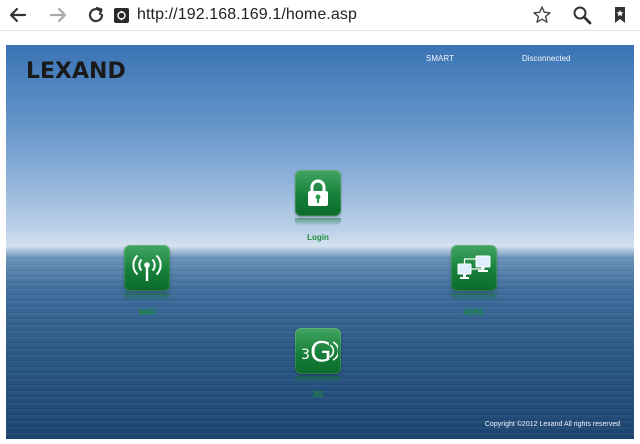  I want to click on back-button, so click(18, 15).